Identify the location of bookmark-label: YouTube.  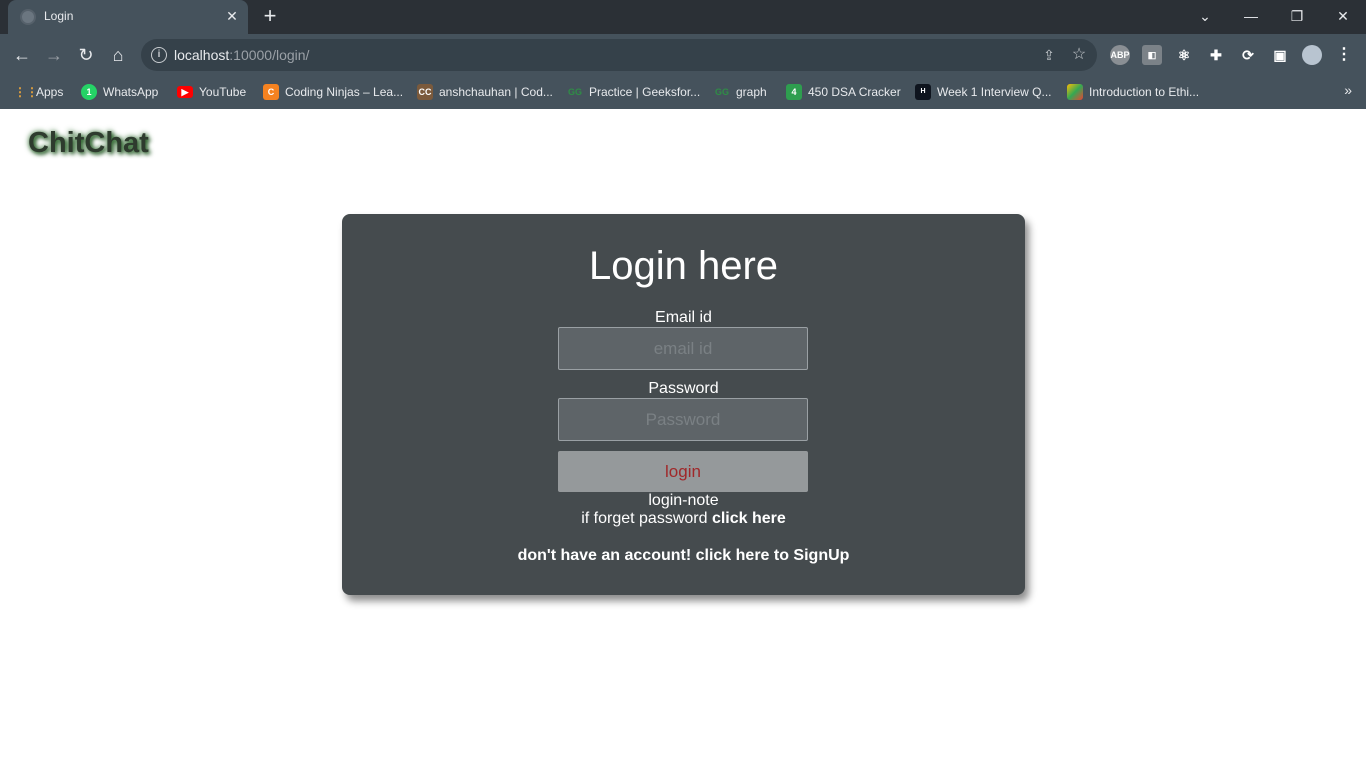
(223, 92).